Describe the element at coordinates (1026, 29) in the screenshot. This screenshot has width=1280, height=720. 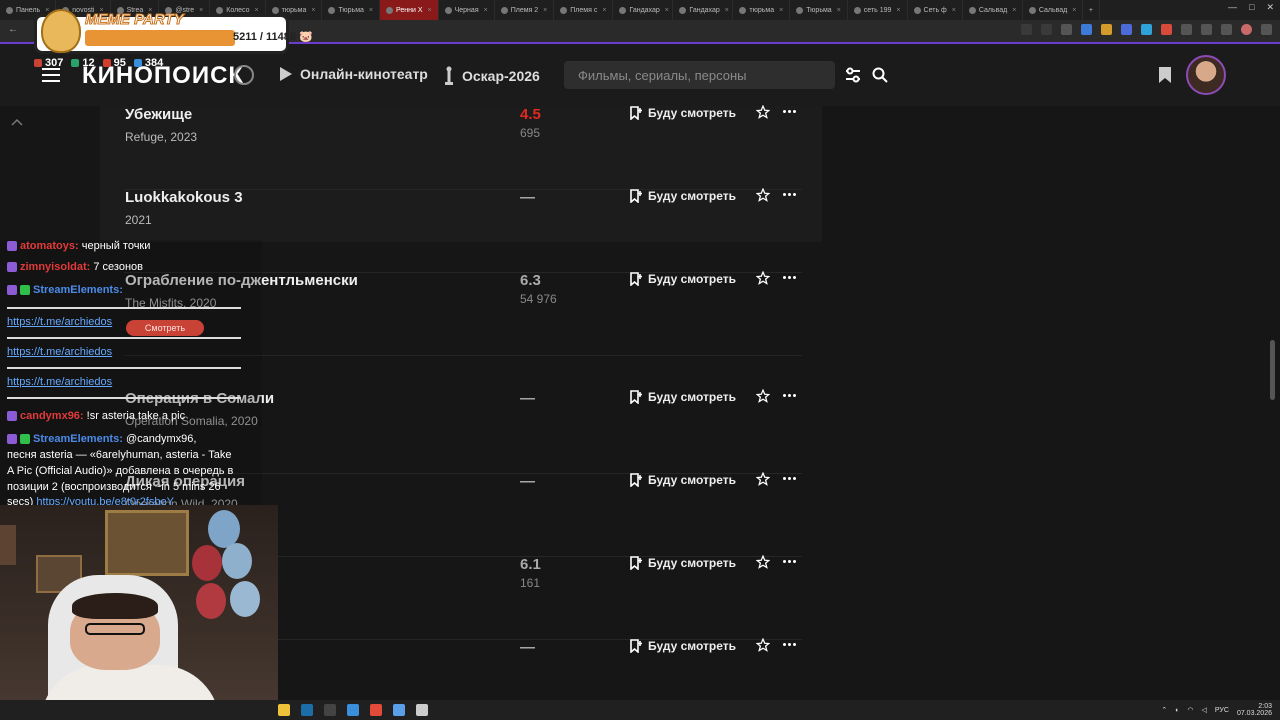
I see `zoom-icon` at that location.